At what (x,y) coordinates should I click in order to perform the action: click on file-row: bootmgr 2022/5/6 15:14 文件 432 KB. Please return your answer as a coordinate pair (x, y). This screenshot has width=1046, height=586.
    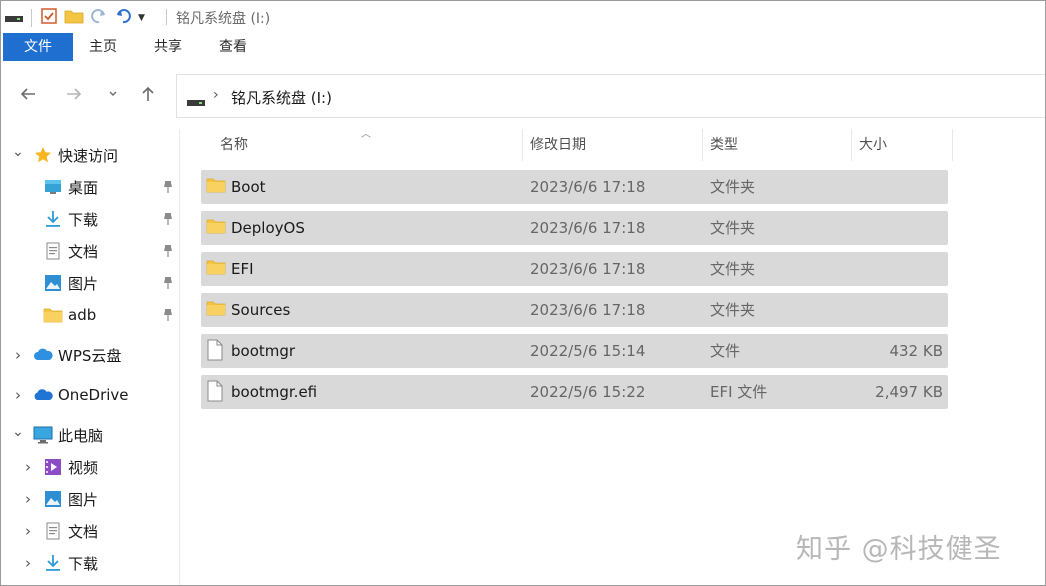
    Looking at the image, I should click on (574, 351).